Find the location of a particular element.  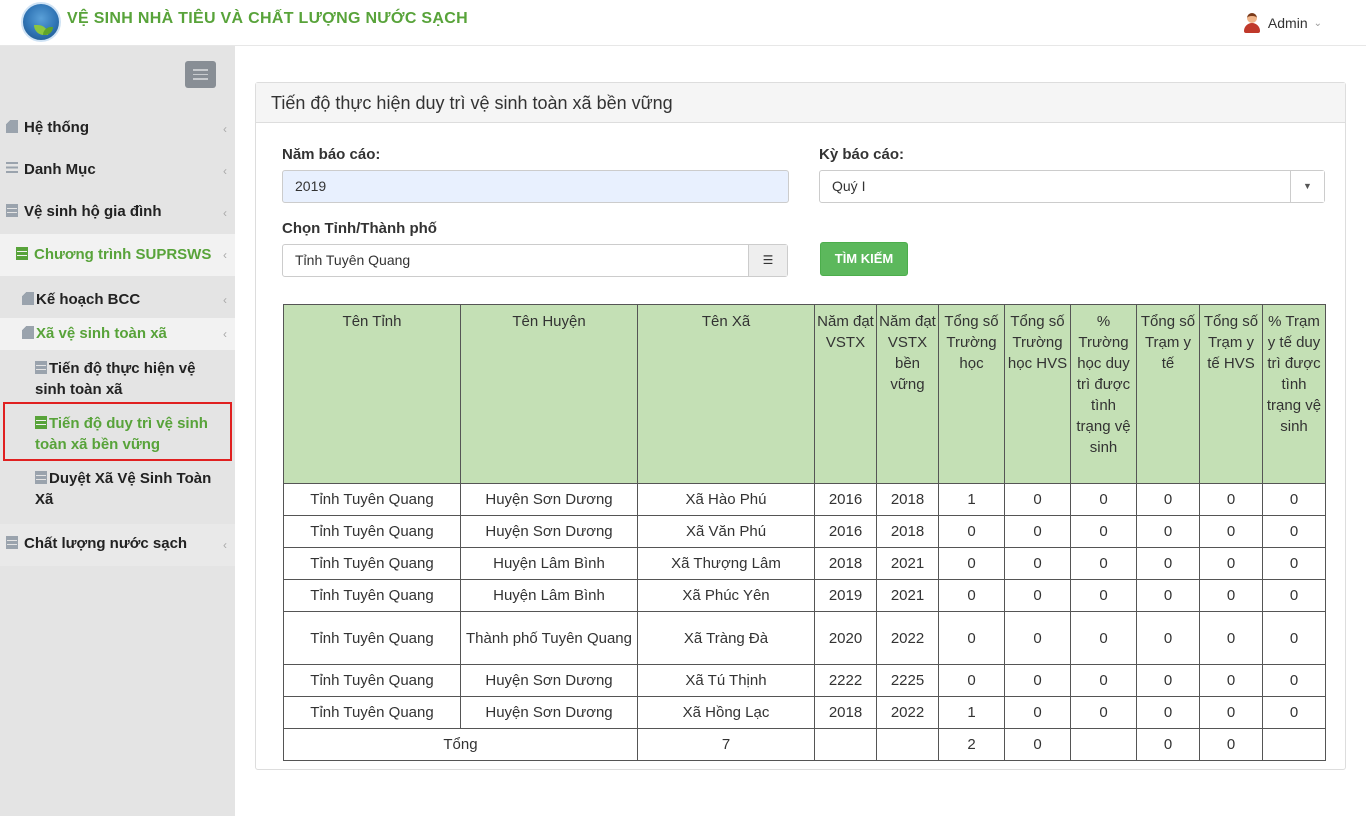

column-header: Tổng số Trường học HVS is located at coordinates (1037, 394).